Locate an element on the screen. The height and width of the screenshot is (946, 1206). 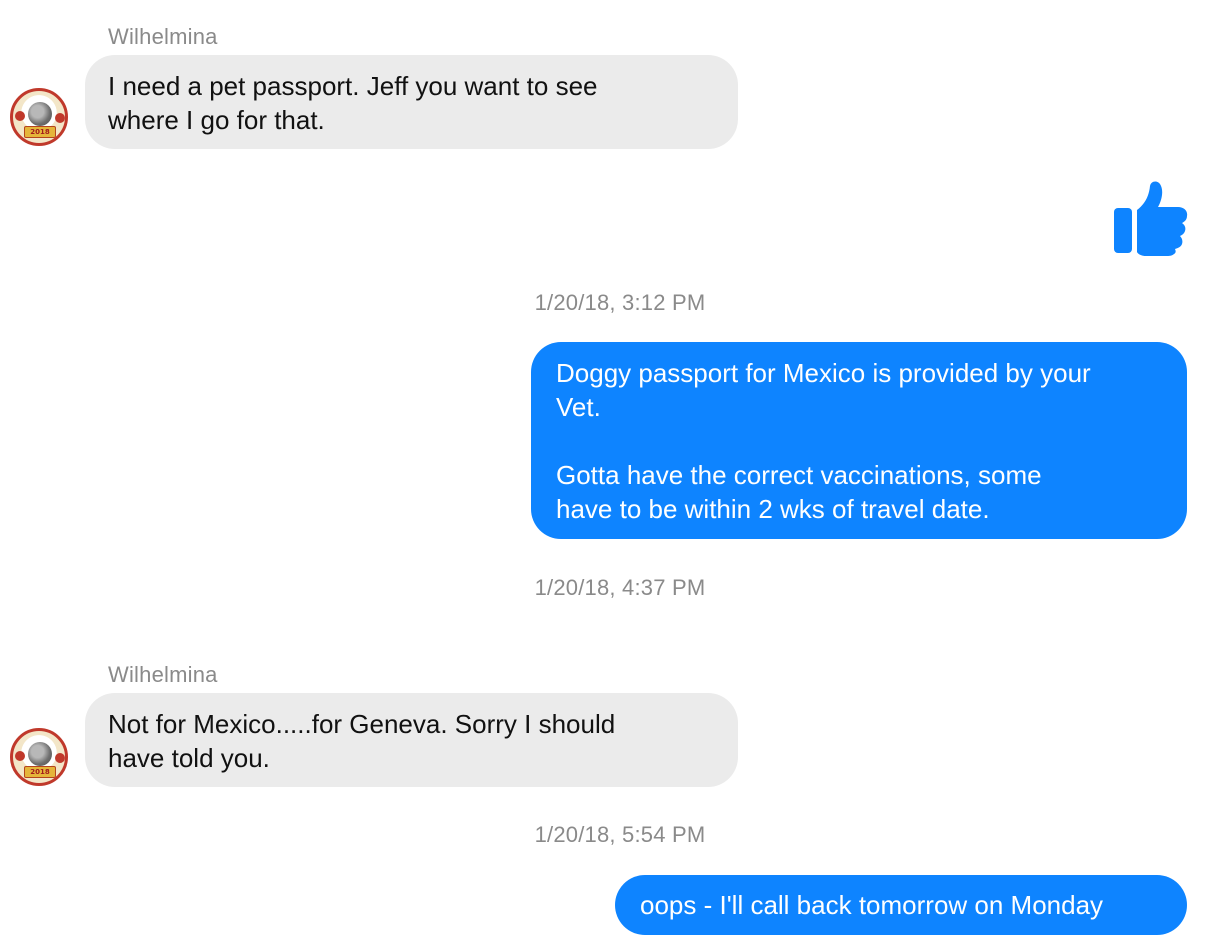
message-text is located at coordinates (859, 441).